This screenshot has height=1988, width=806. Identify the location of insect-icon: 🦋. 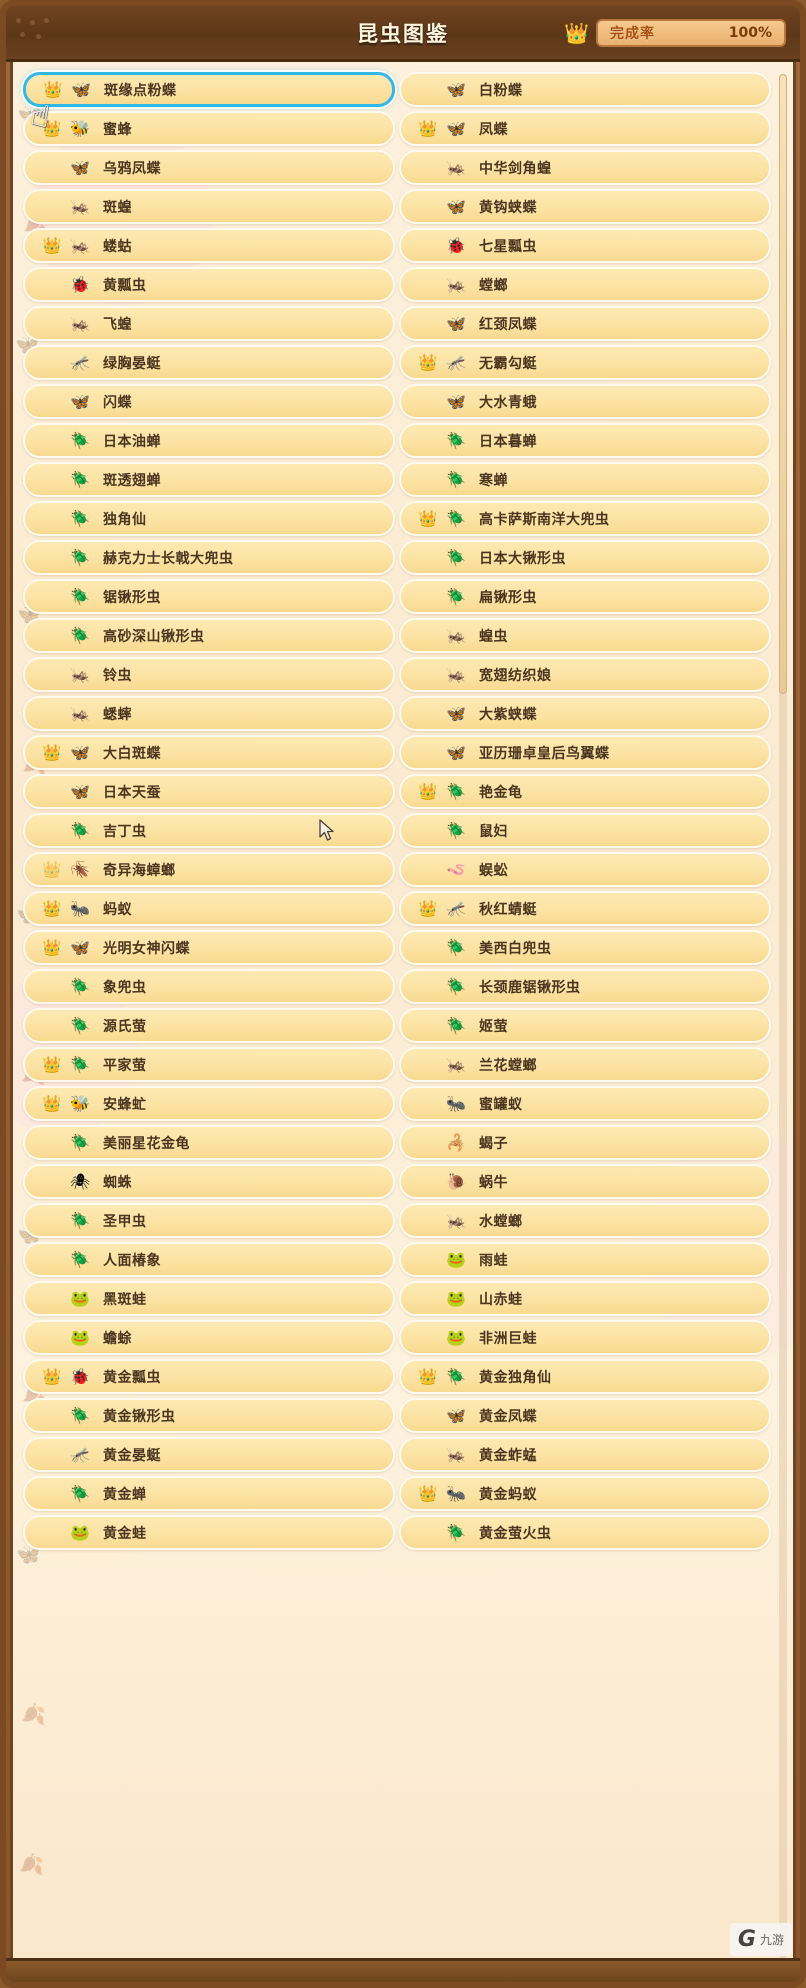
(456, 323).